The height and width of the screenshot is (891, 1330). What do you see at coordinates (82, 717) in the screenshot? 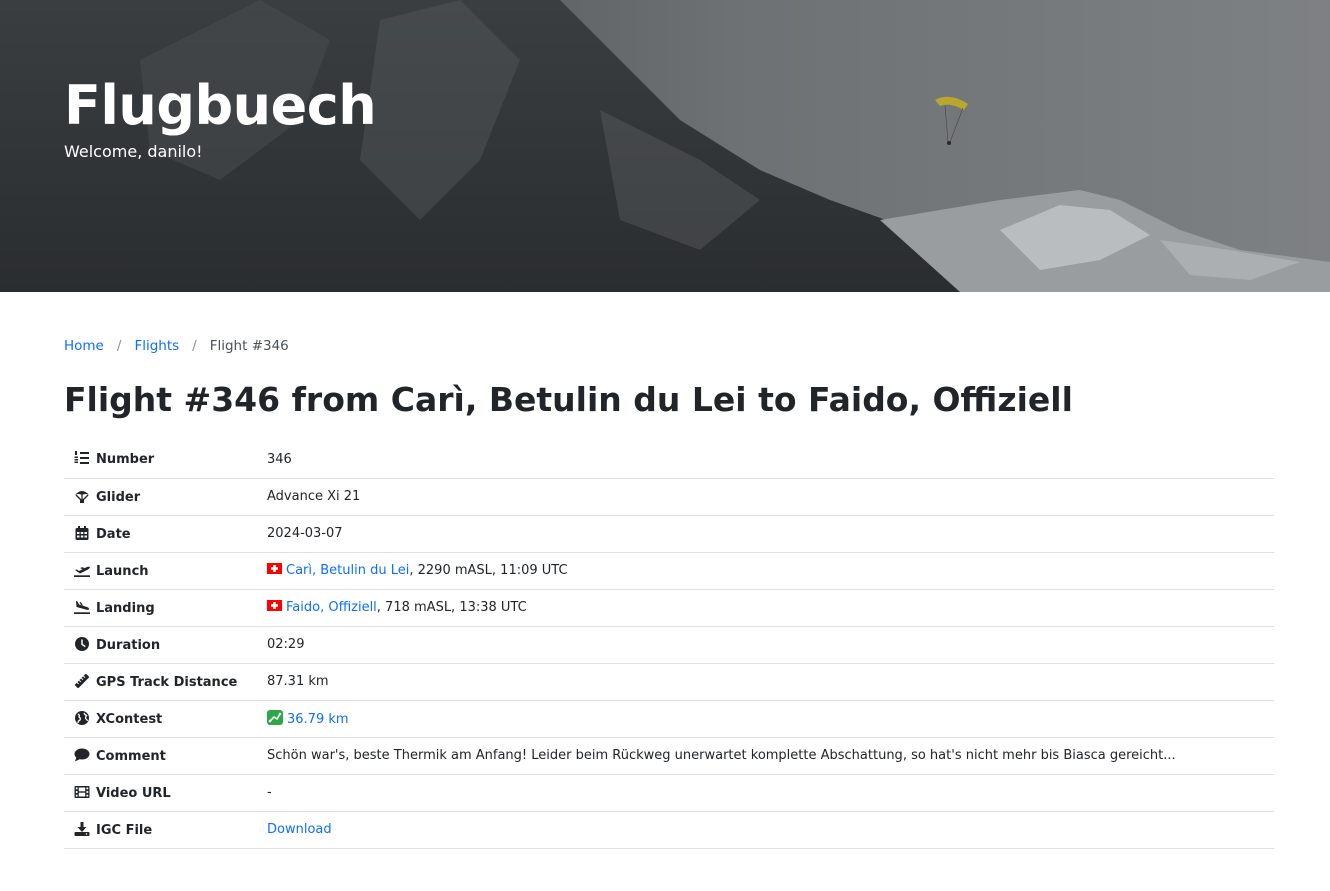
I see `globe-icon` at bounding box center [82, 717].